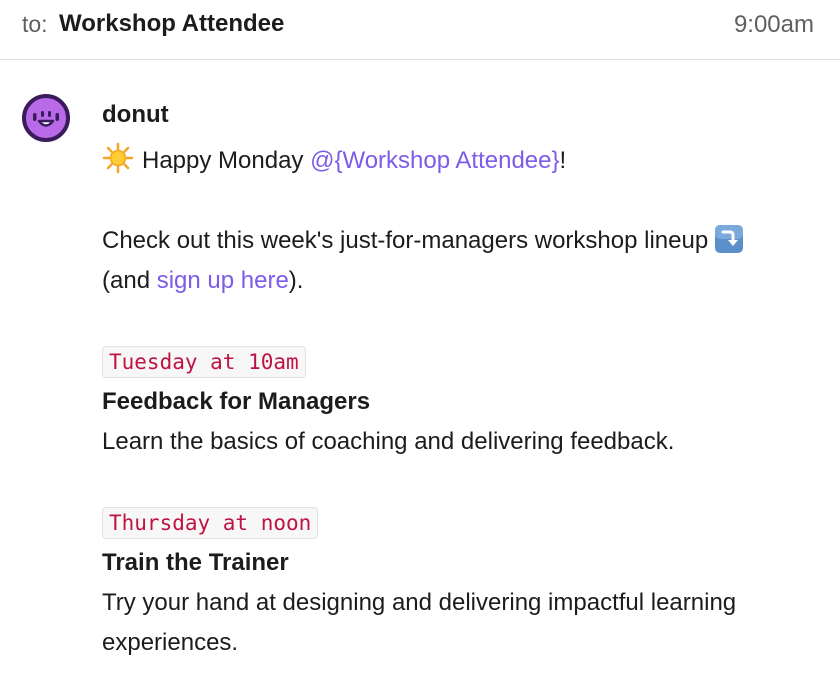 The height and width of the screenshot is (686, 840). Describe the element at coordinates (223, 280) in the screenshot. I see `signup-link: sign up here` at that location.